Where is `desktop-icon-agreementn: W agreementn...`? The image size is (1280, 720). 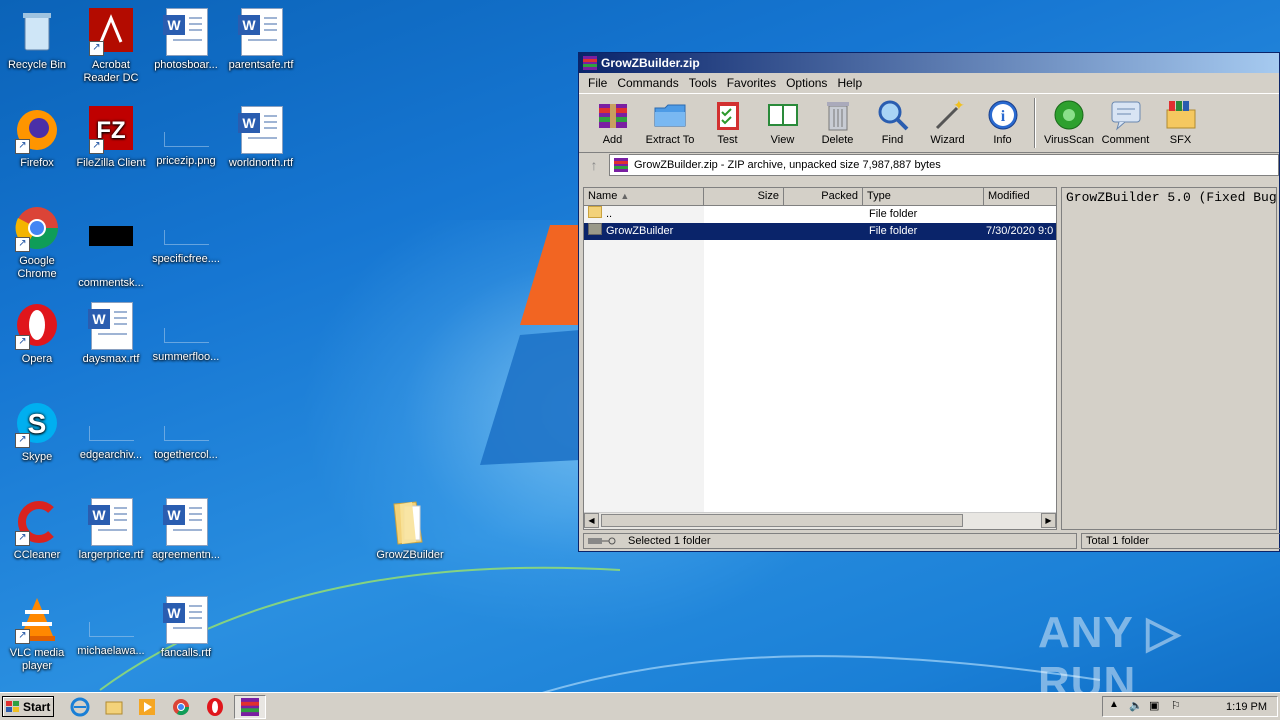 desktop-icon-agreementn: W agreementn... is located at coordinates (186, 530).